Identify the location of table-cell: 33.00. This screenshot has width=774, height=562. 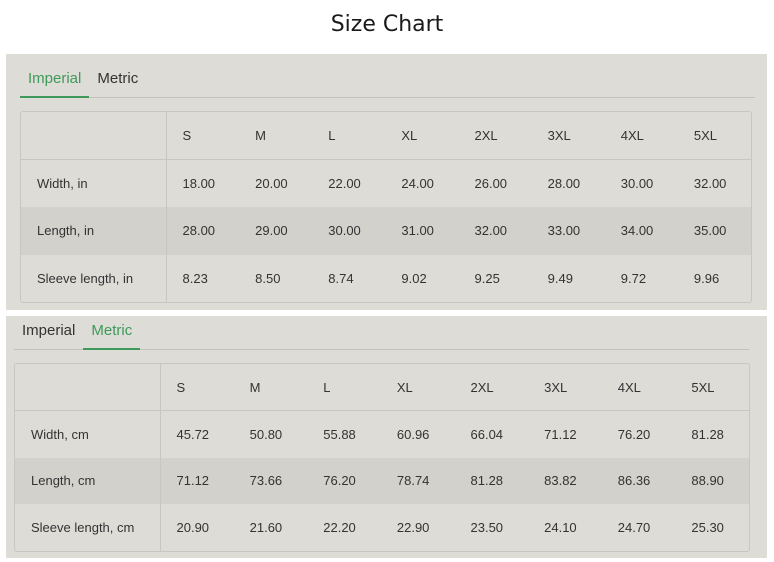
(568, 231).